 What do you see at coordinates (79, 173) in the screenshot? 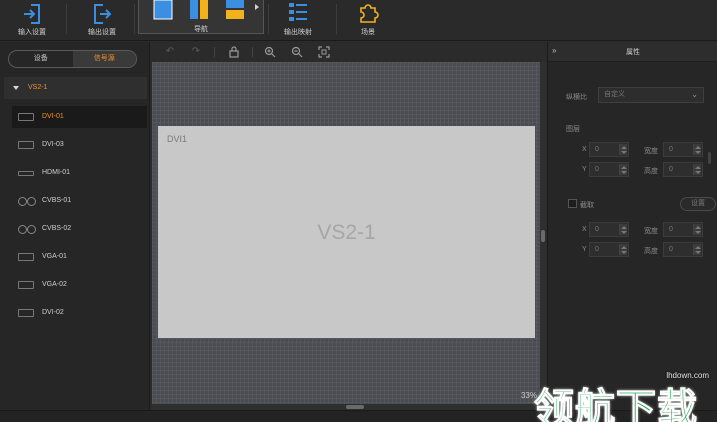
I see `source-item-hdmi-01: HDMI-01` at bounding box center [79, 173].